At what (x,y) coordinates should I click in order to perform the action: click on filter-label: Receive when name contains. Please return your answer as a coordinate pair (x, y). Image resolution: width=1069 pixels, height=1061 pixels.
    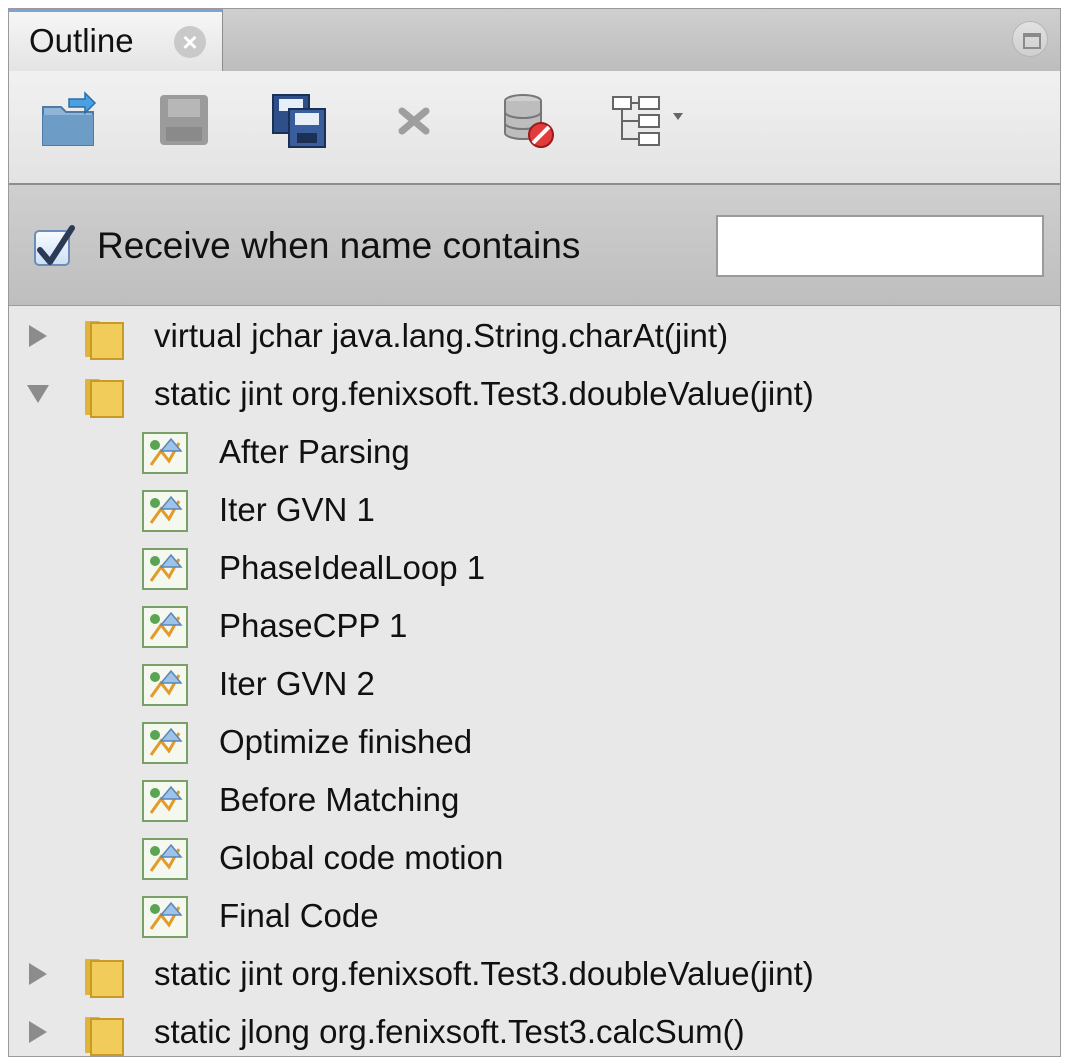
    Looking at the image, I should click on (339, 245).